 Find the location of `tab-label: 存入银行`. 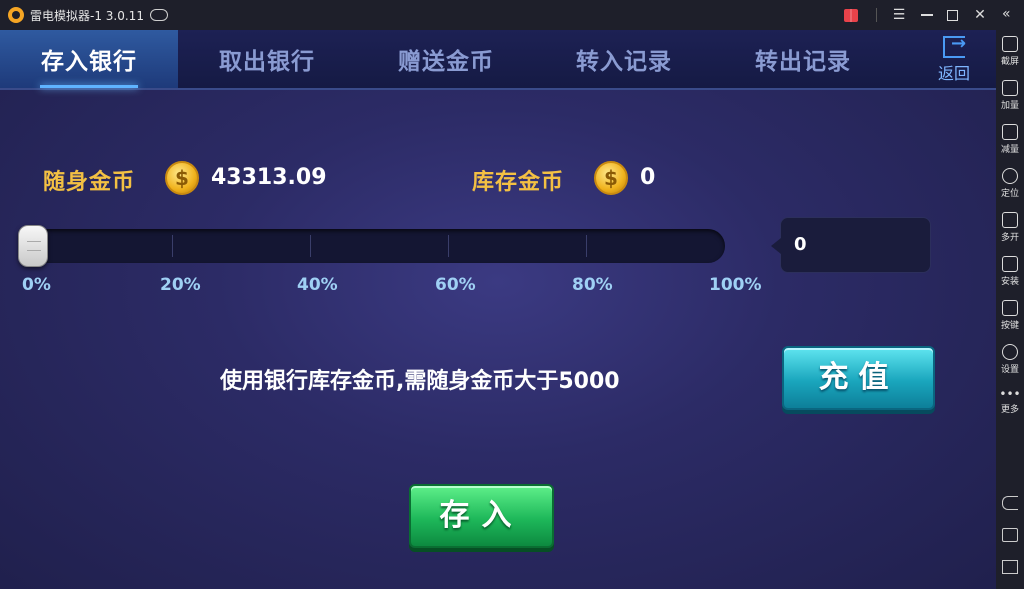

tab-label: 存入银行 is located at coordinates (89, 62).